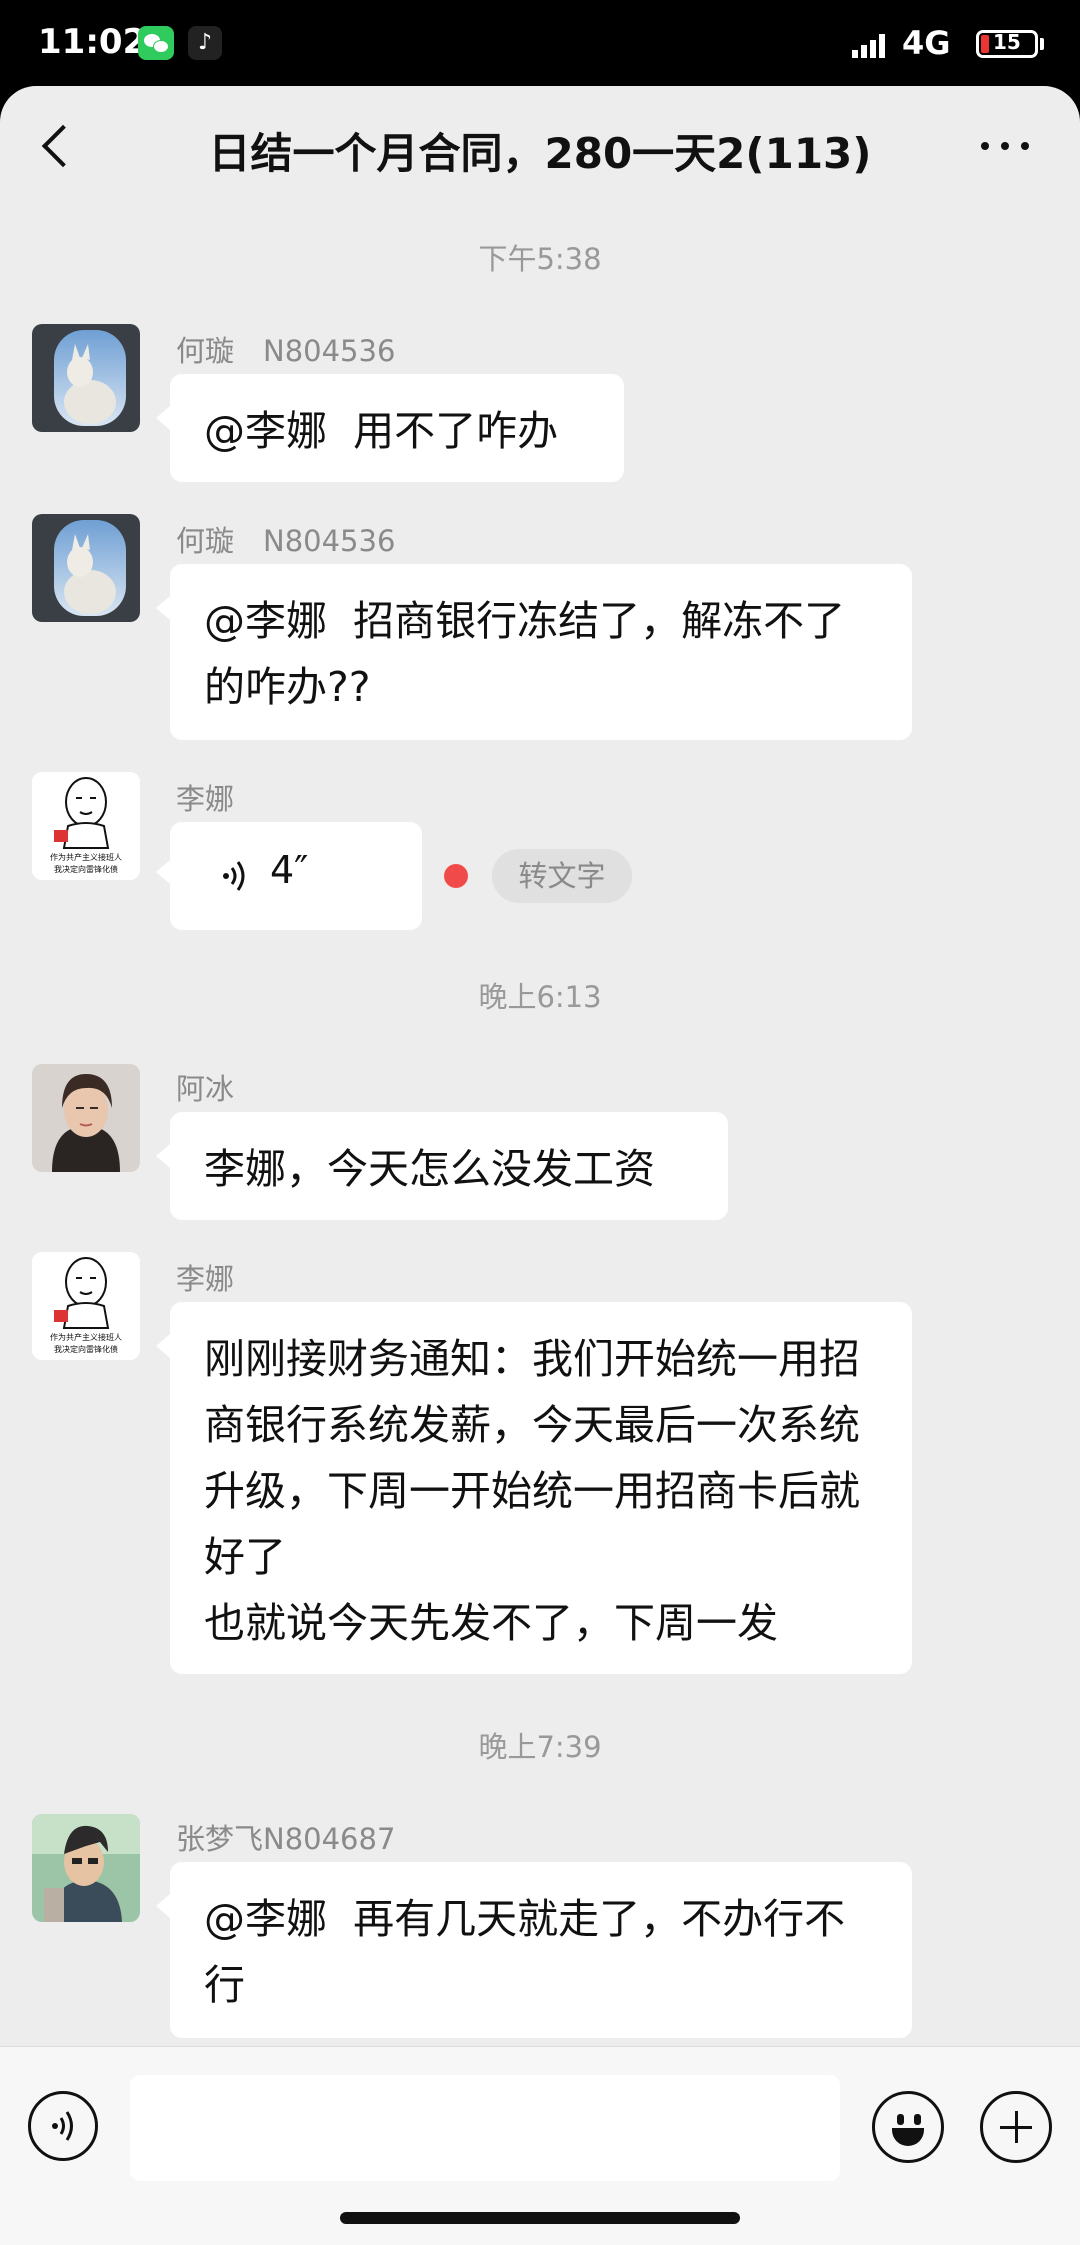 This screenshot has height=2245, width=1080. Describe the element at coordinates (540, 2218) in the screenshot. I see `home-indicator` at that location.